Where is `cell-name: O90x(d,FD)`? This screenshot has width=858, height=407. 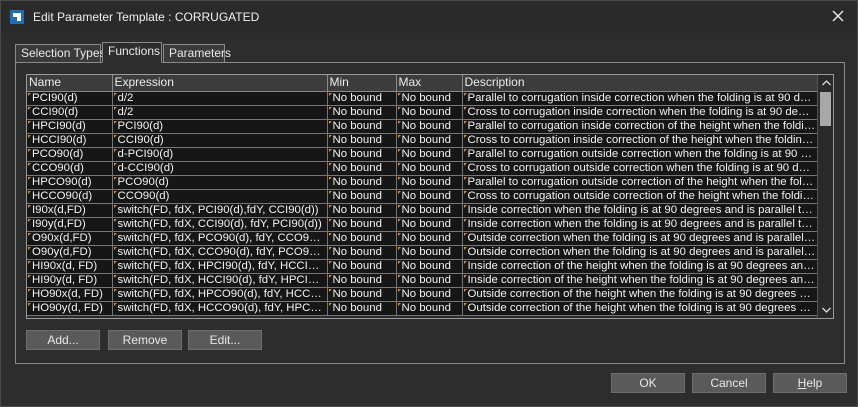
cell-name: O90x(d,FD) is located at coordinates (70, 238).